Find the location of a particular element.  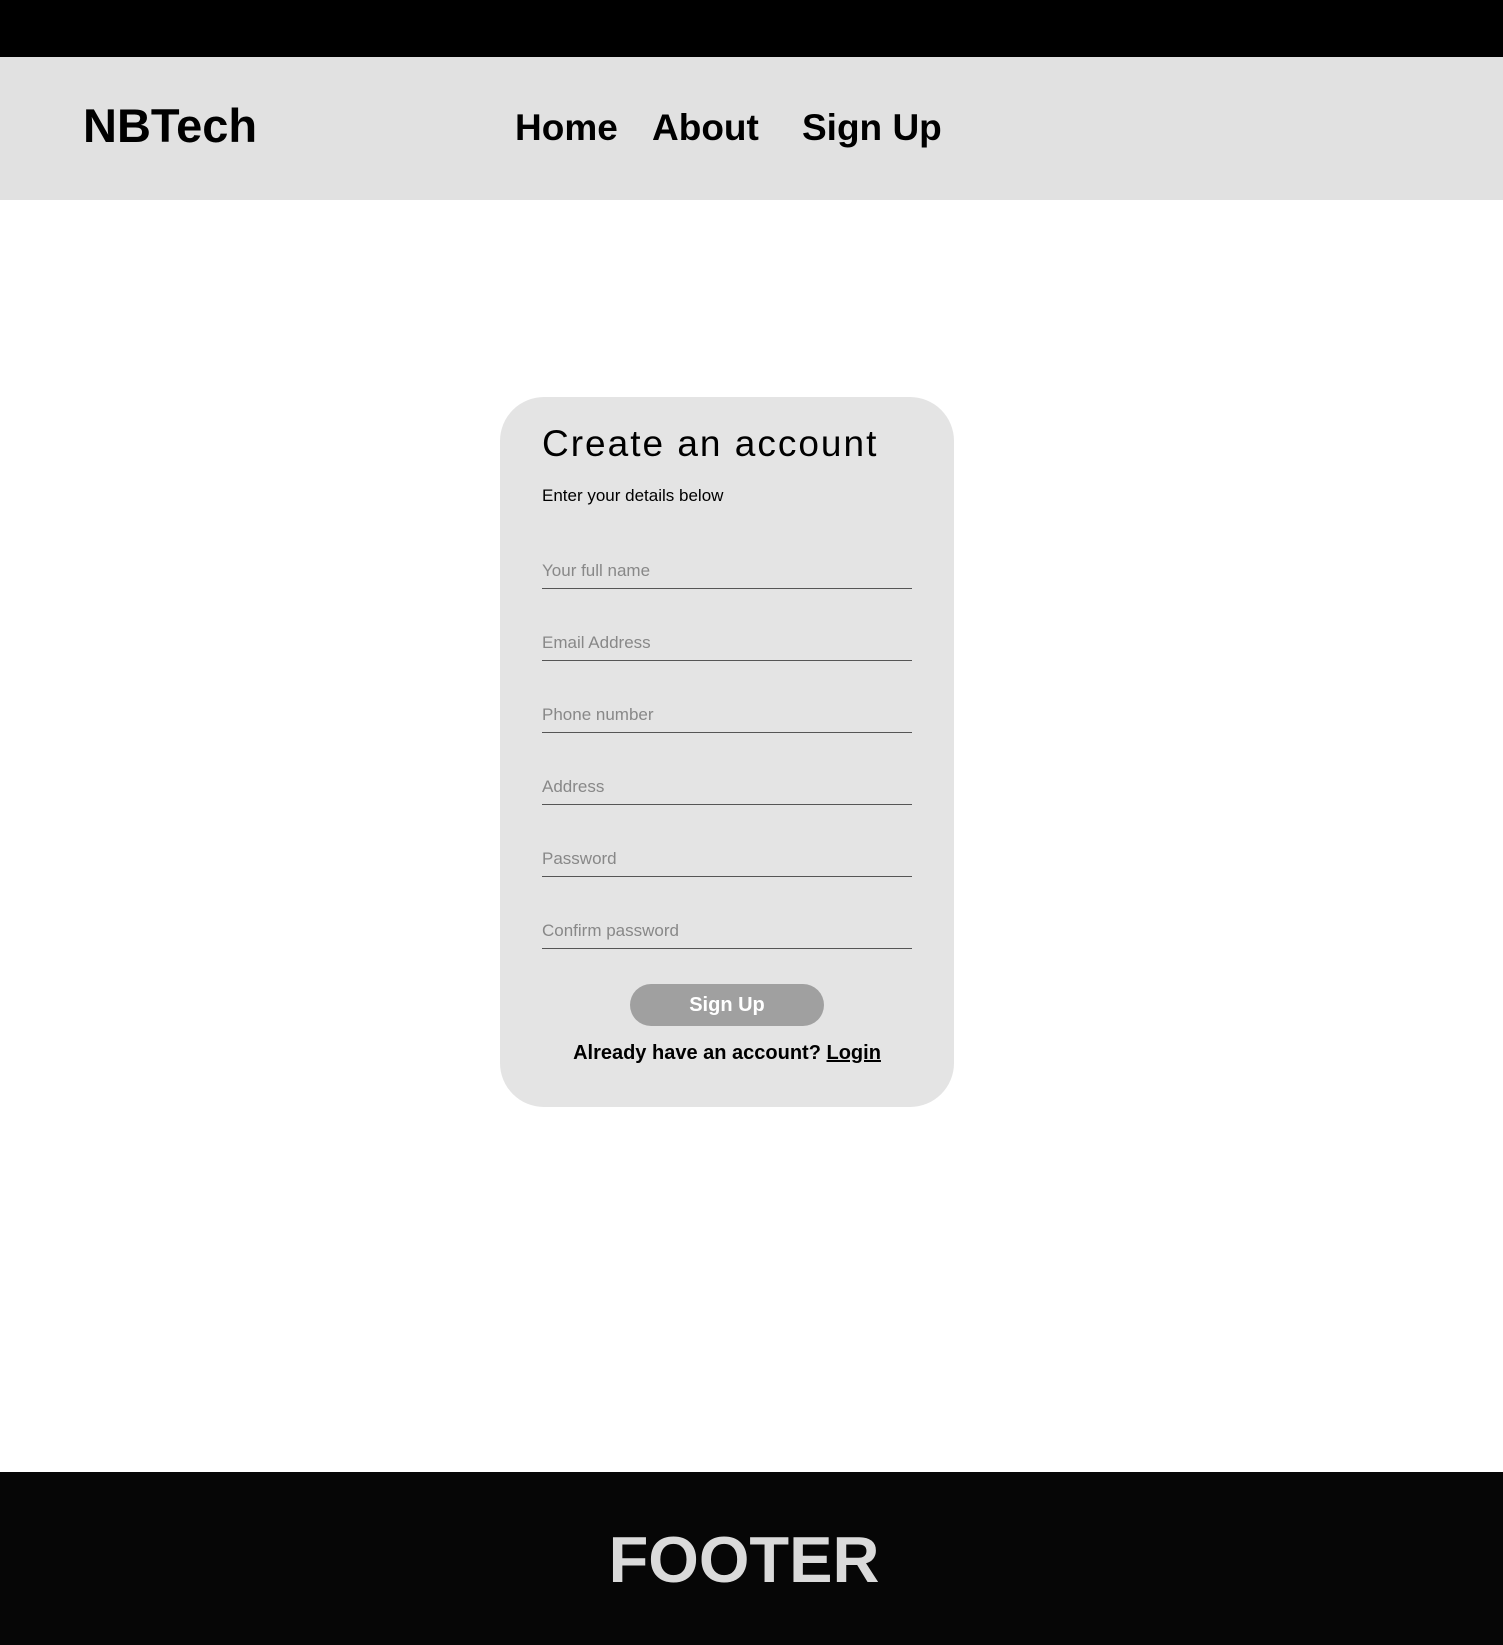

address-input is located at coordinates (727, 787).